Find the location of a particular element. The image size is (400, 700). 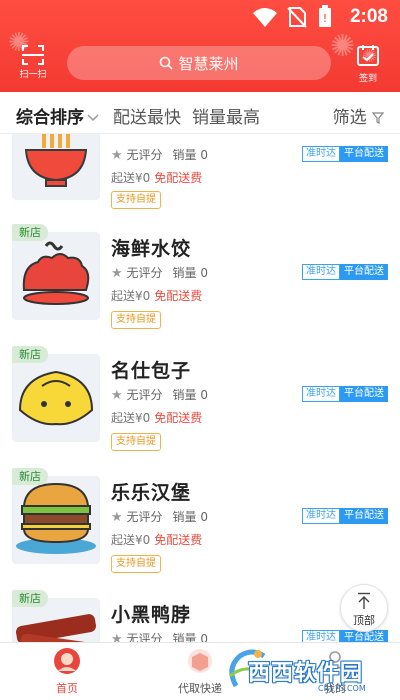

shop-name: 乐乐汉堡 is located at coordinates (151, 493).